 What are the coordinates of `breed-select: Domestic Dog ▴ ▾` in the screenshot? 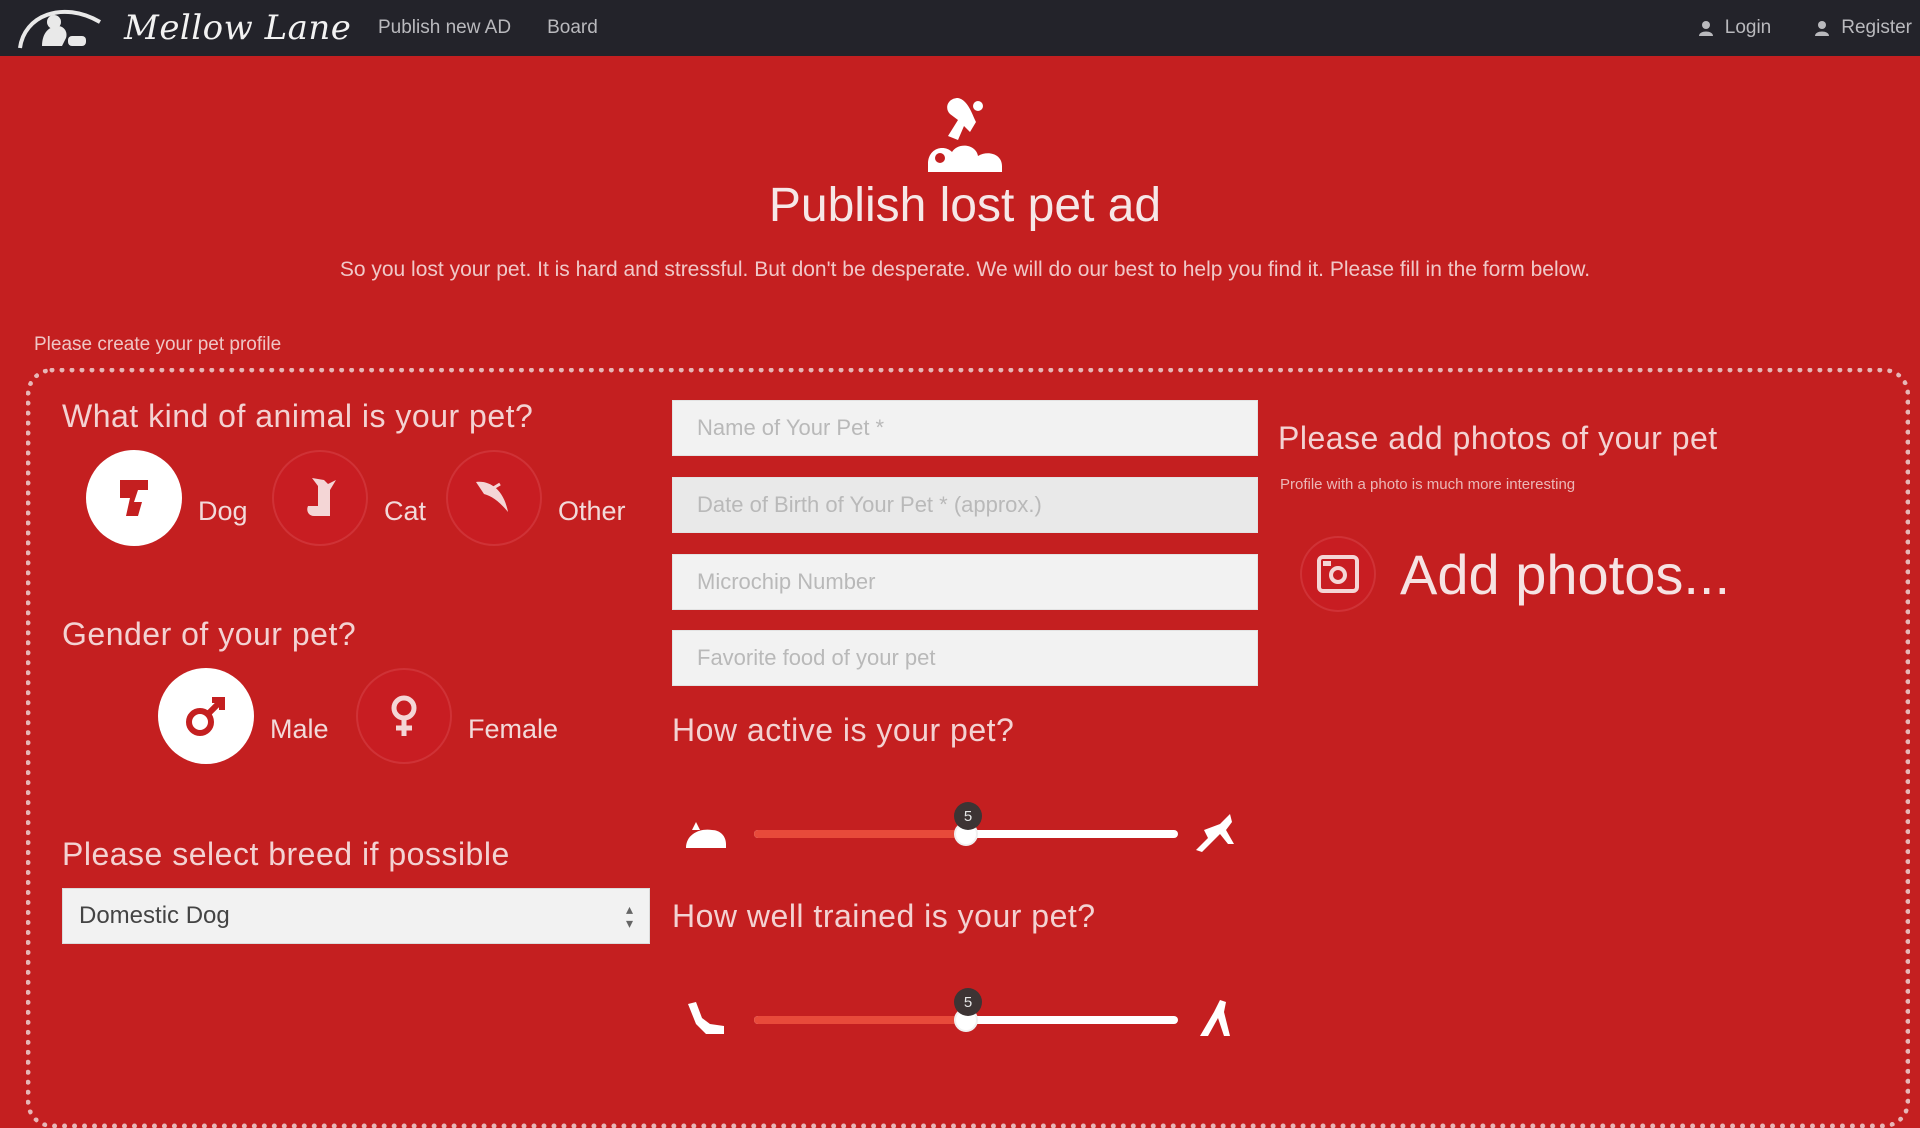 It's located at (356, 916).